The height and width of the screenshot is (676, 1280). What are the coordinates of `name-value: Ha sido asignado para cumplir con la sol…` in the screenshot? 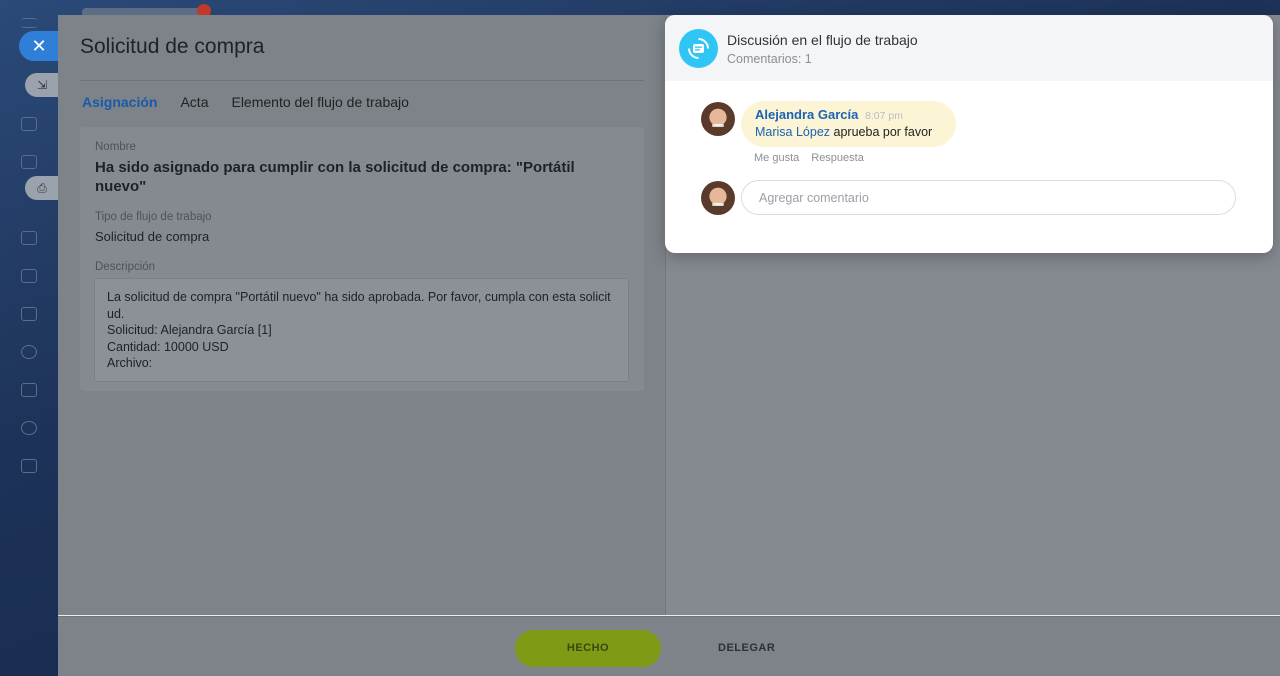 It's located at (335, 177).